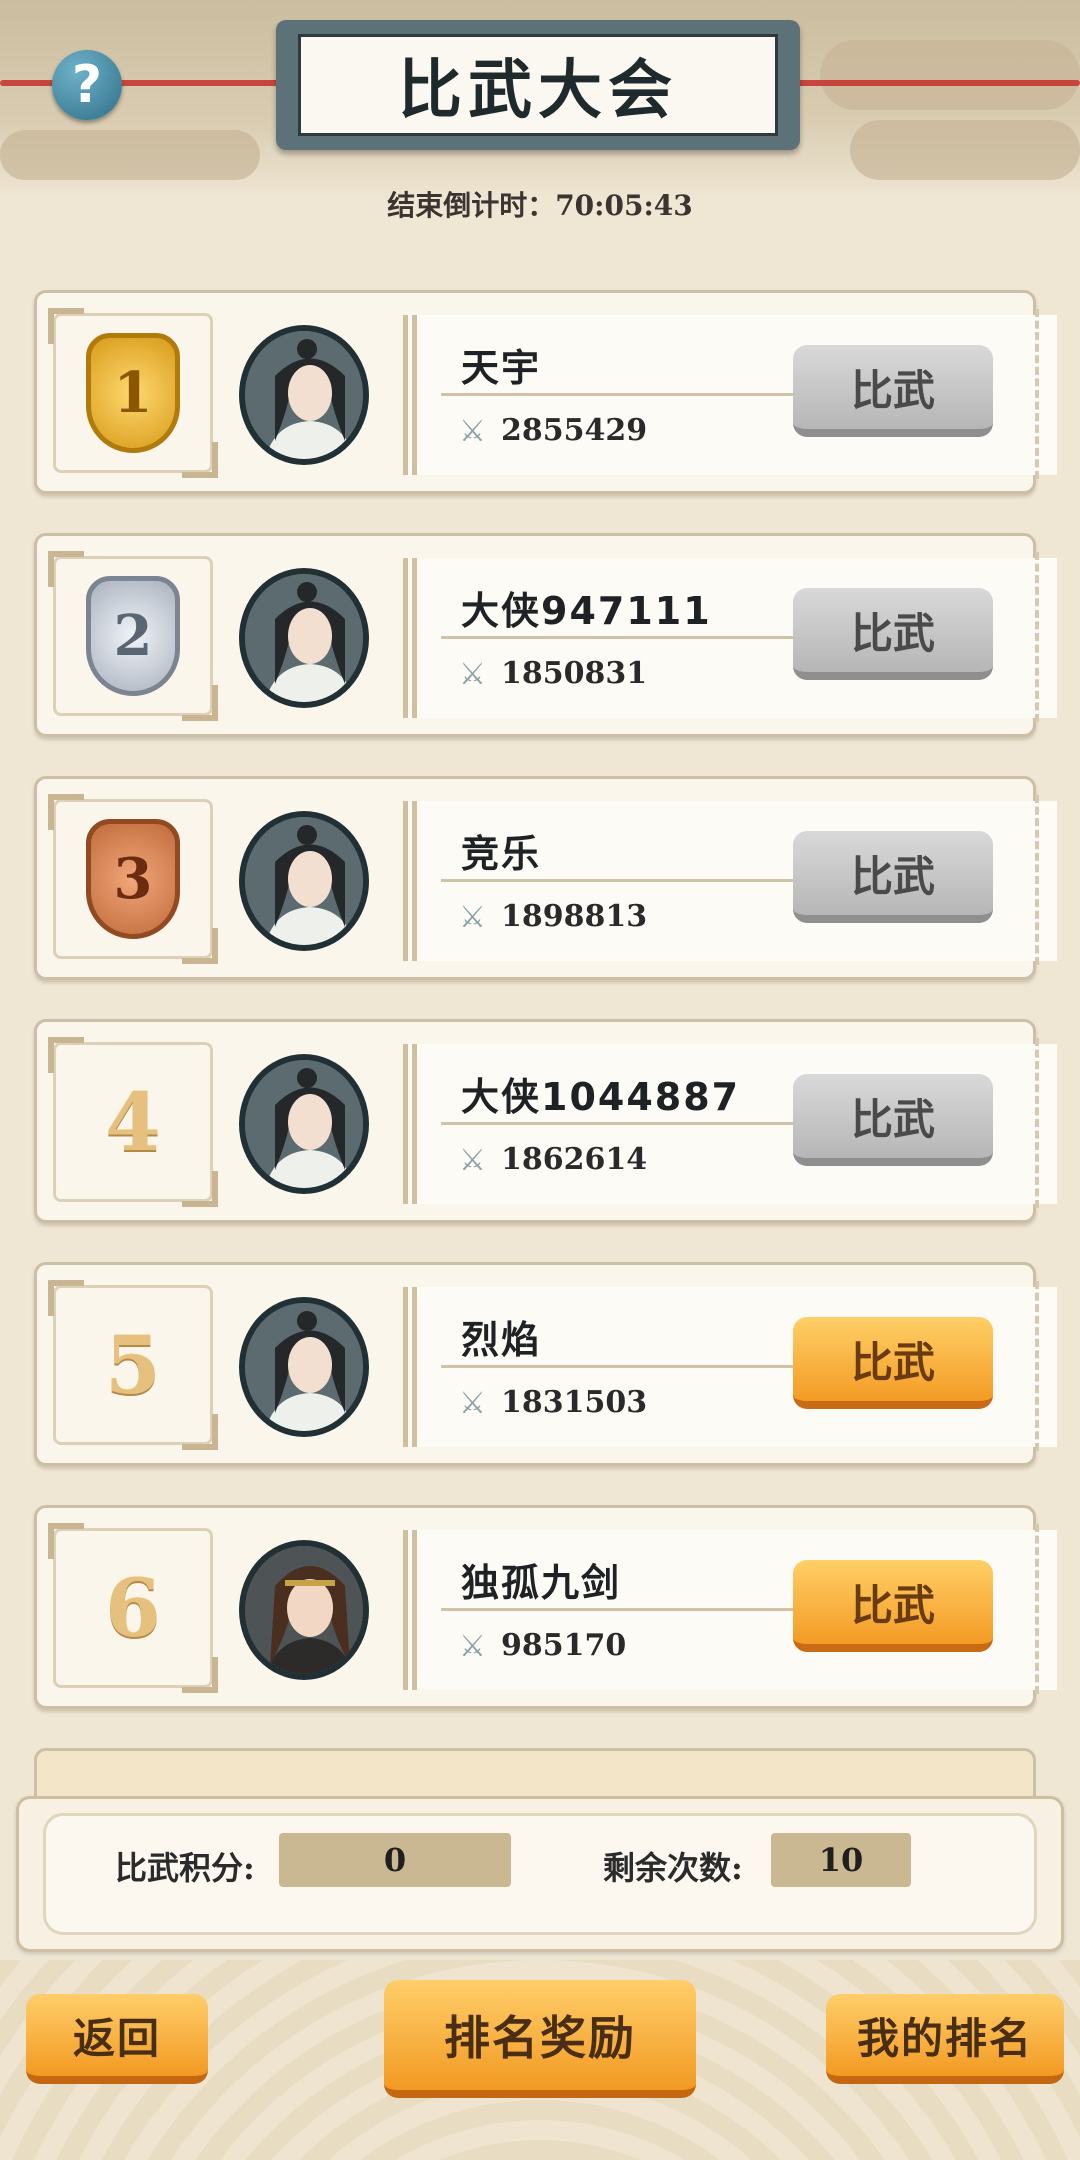 The width and height of the screenshot is (1080, 2160). Describe the element at coordinates (841, 1860) in the screenshot. I see `remaining-value: 10` at that location.